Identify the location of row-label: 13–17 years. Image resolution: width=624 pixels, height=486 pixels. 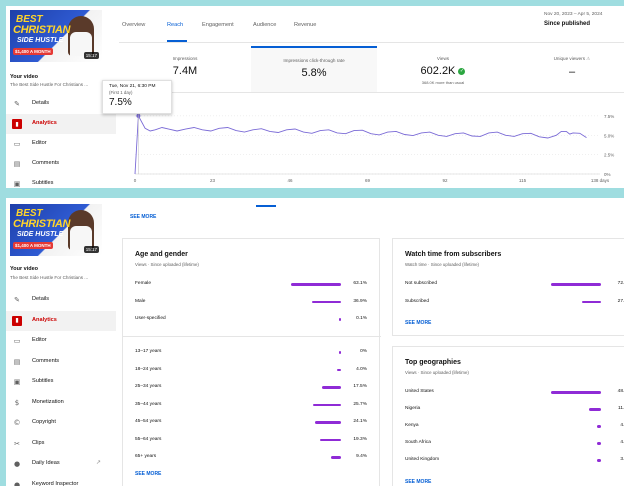
(148, 351).